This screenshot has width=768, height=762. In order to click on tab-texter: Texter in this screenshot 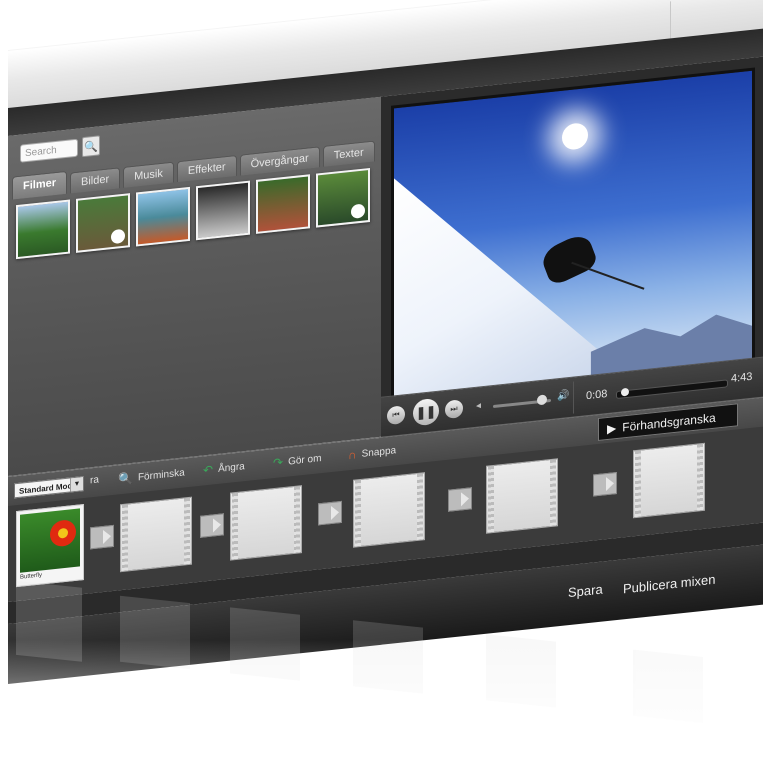, I will do `click(348, 153)`.